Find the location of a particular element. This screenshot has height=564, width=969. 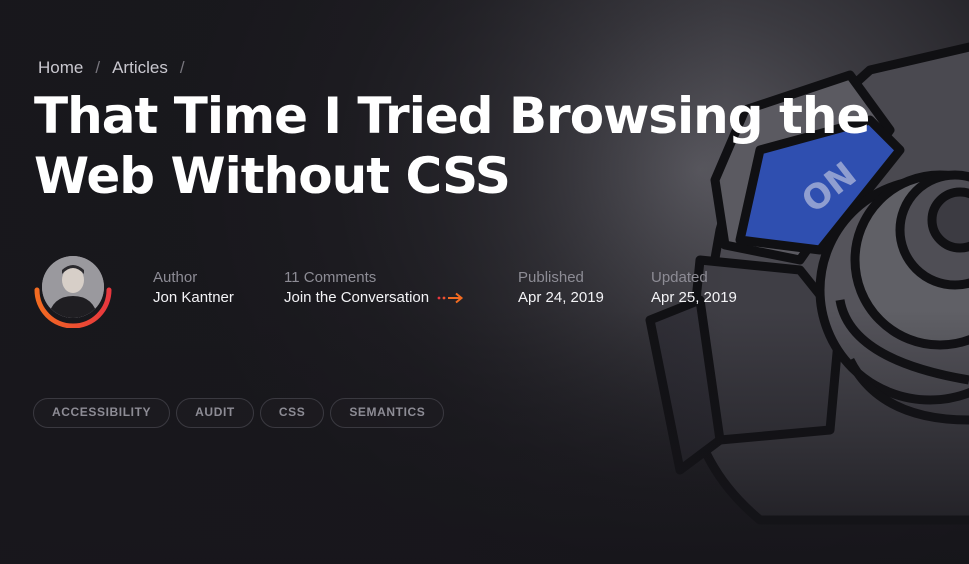

author-name: Jon Kantner is located at coordinates (193, 297).